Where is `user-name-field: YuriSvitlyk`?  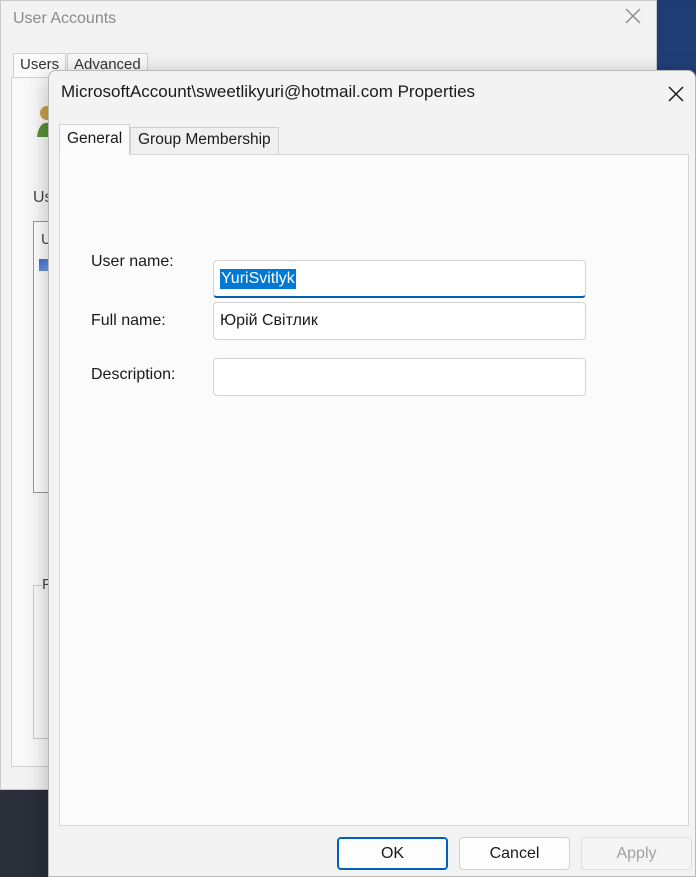 user-name-field: YuriSvitlyk is located at coordinates (399, 279).